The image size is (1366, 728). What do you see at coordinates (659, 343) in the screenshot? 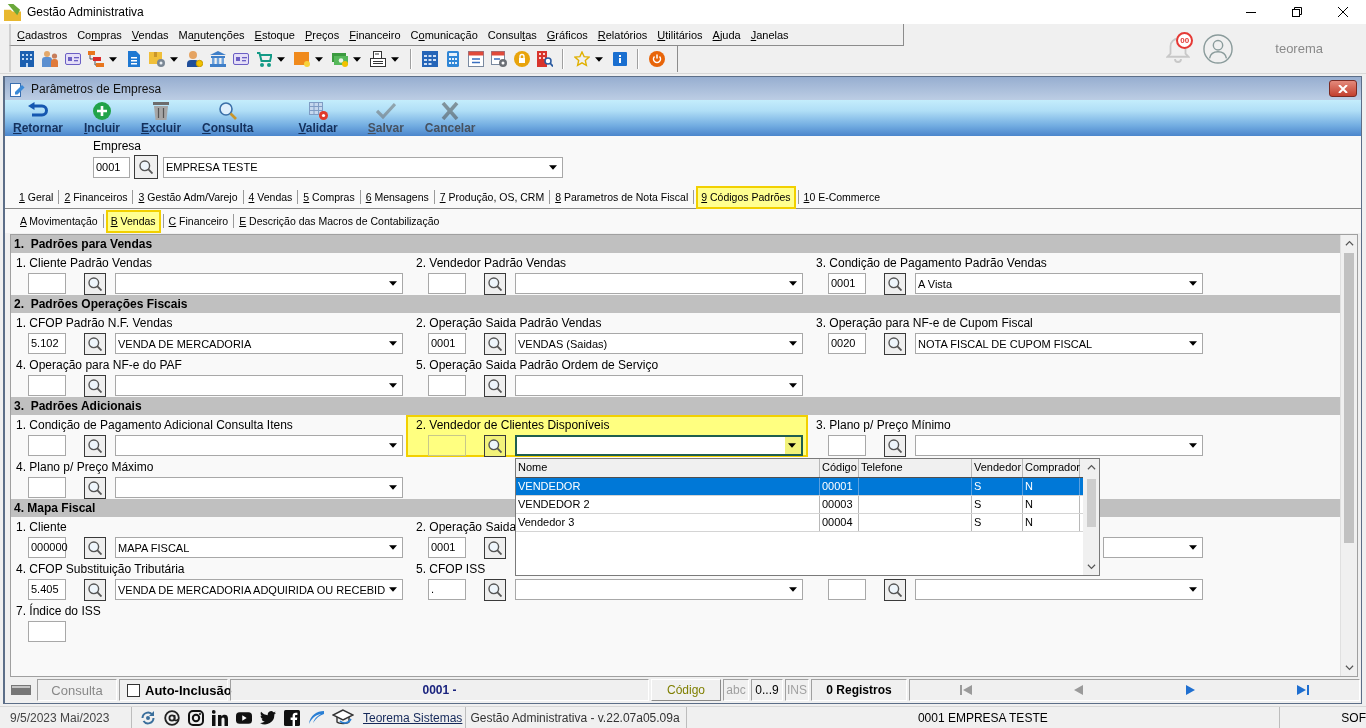
I see `dropdown-field: VENDAS (Saidas)` at bounding box center [659, 343].